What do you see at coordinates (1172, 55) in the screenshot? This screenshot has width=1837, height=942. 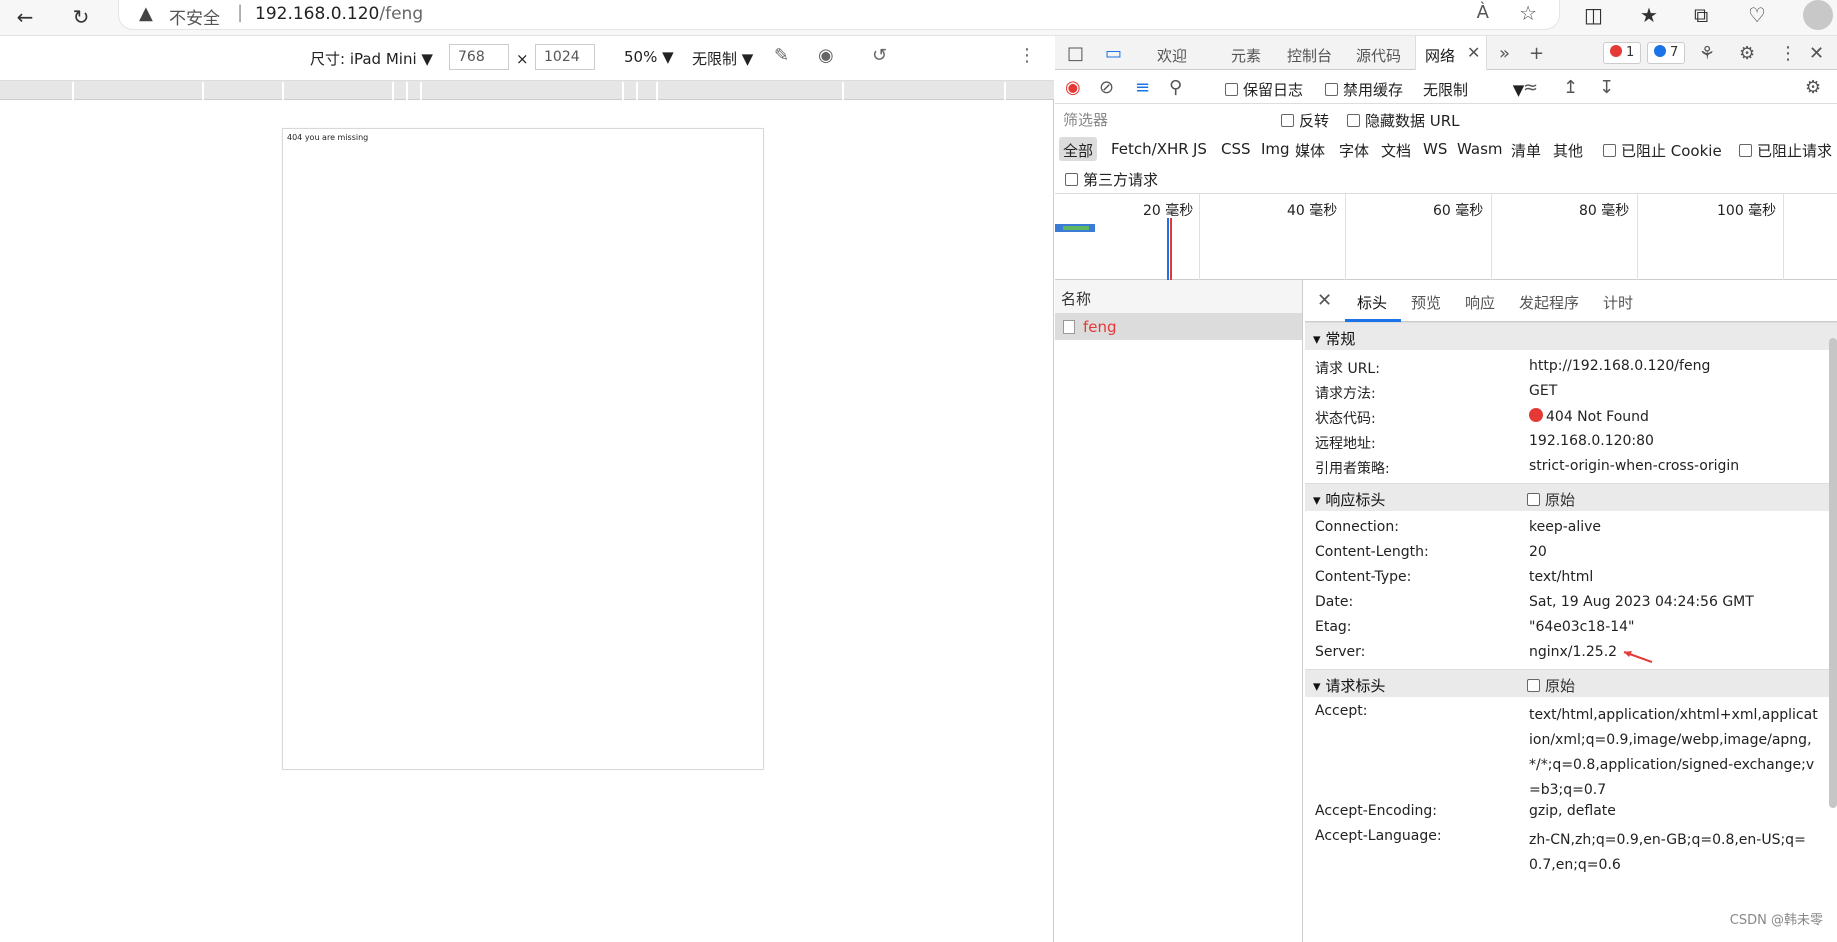 I see `tab-welcome: 欢迎` at bounding box center [1172, 55].